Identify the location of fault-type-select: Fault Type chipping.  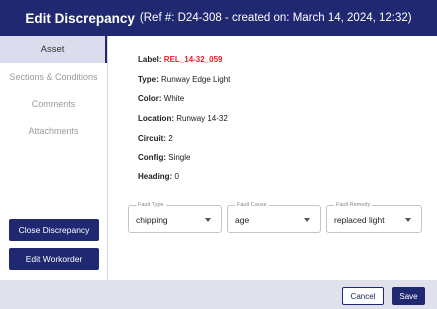
(175, 217).